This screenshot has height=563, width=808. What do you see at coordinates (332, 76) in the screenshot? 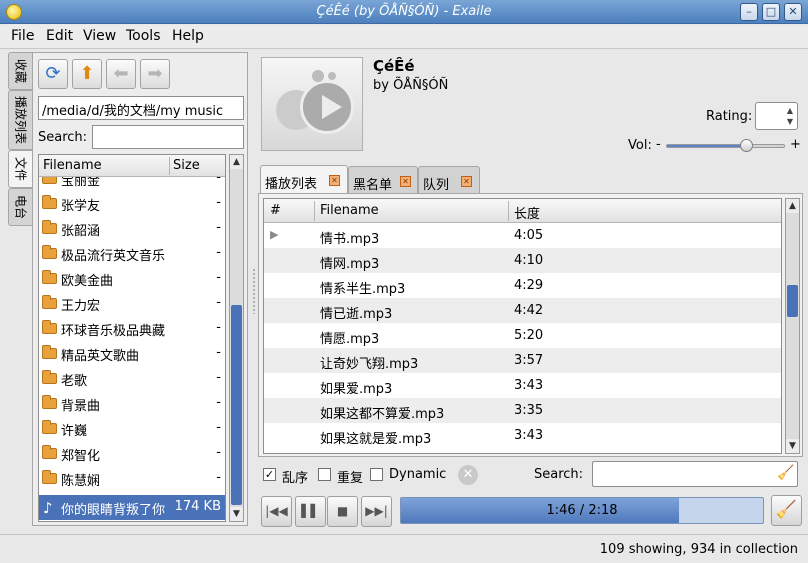
I see `album-art-dot` at bounding box center [332, 76].